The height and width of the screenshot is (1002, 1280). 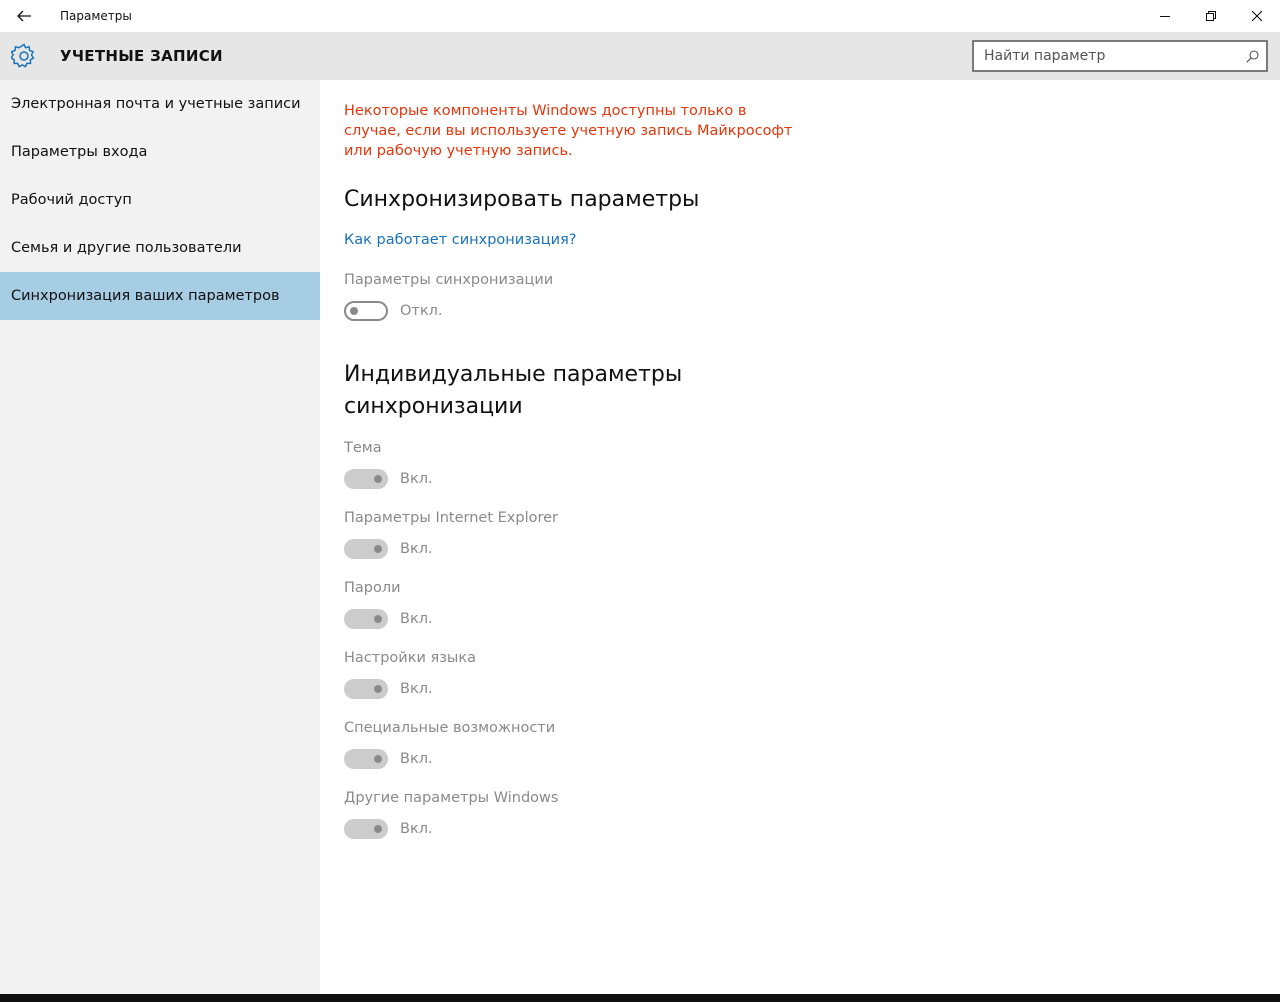 I want to click on passwords-toggle-row: Вкл., so click(x=388, y=619).